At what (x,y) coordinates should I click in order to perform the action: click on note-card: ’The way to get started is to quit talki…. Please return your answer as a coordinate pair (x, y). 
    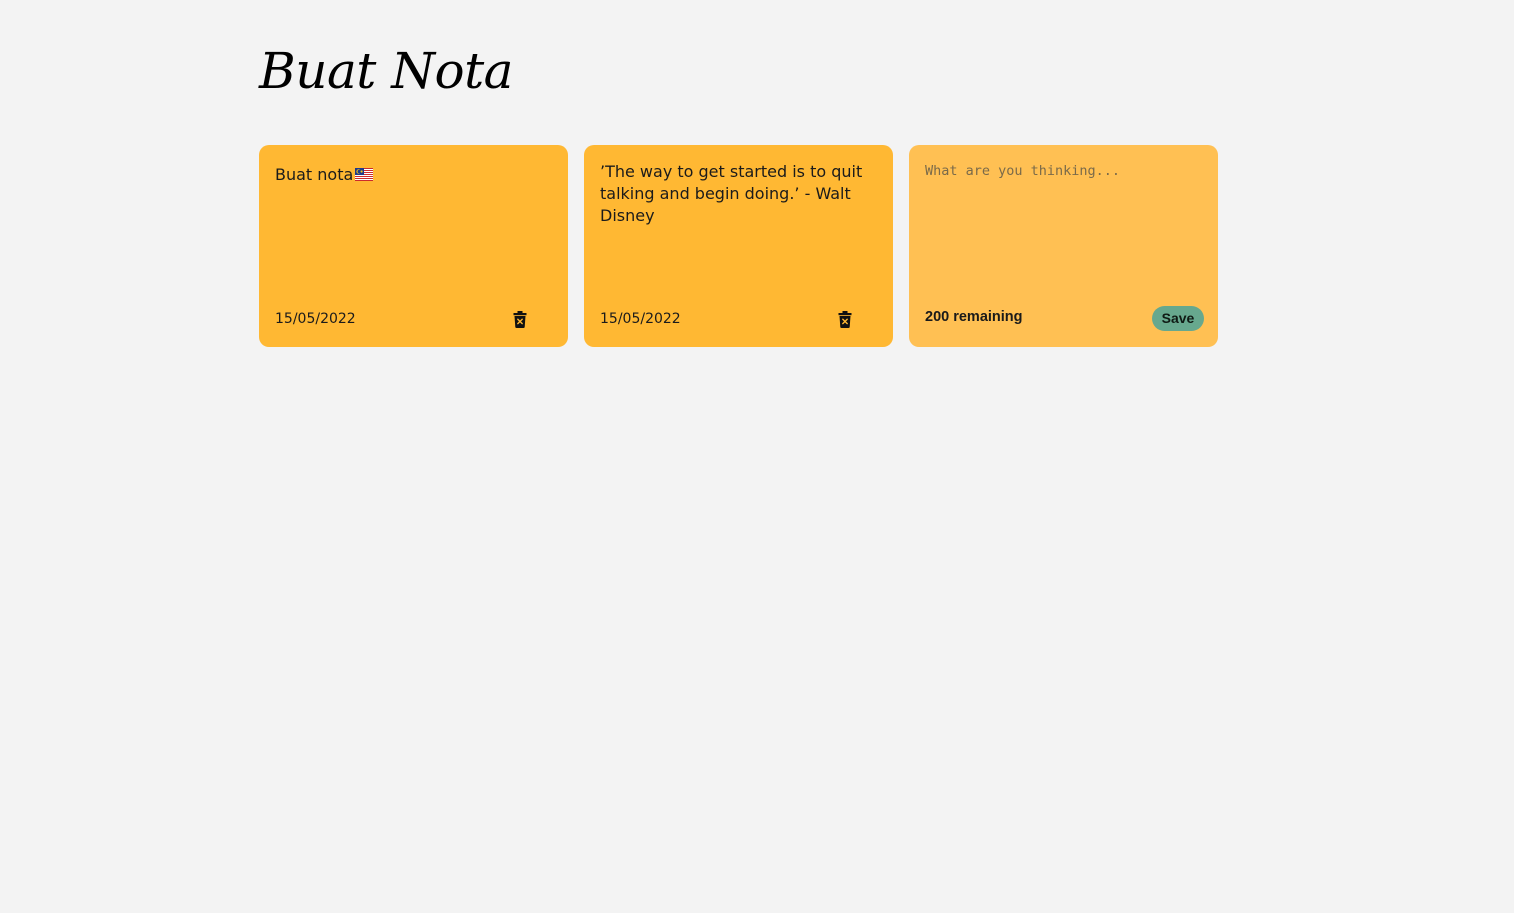
    Looking at the image, I should click on (738, 246).